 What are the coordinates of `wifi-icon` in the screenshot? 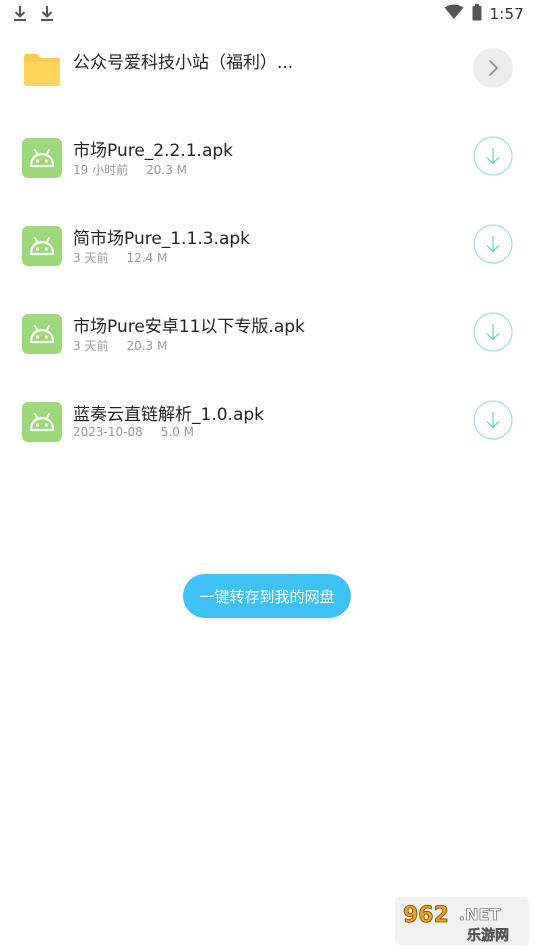 It's located at (454, 14).